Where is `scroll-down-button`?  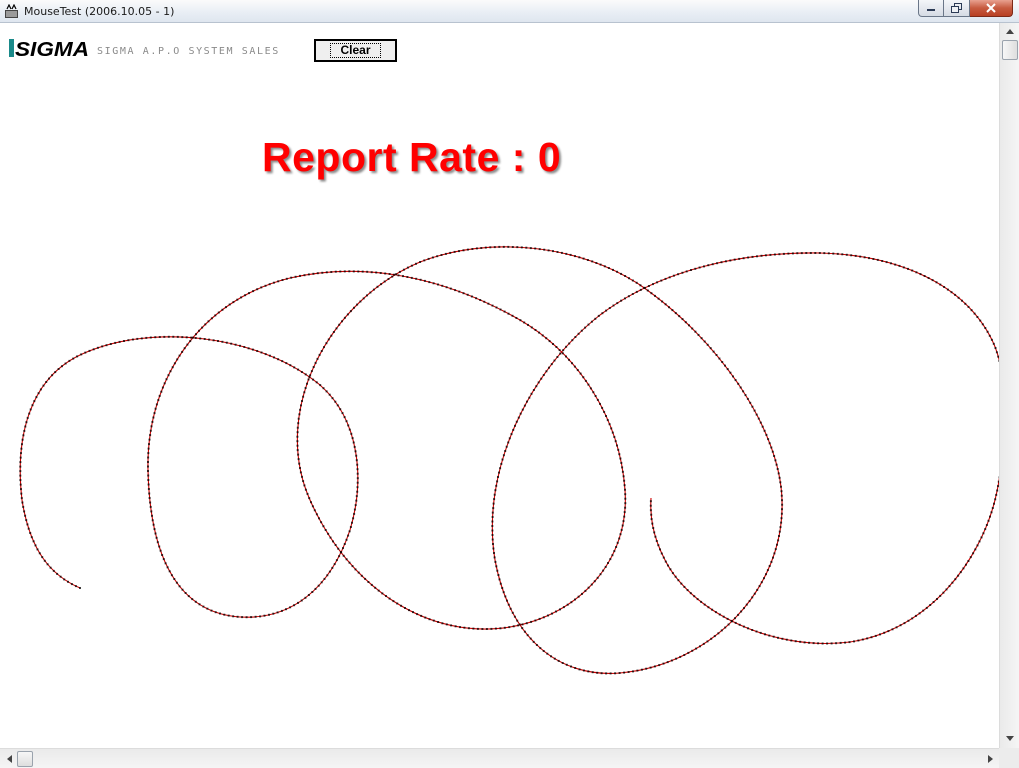 scroll-down-button is located at coordinates (1010, 738).